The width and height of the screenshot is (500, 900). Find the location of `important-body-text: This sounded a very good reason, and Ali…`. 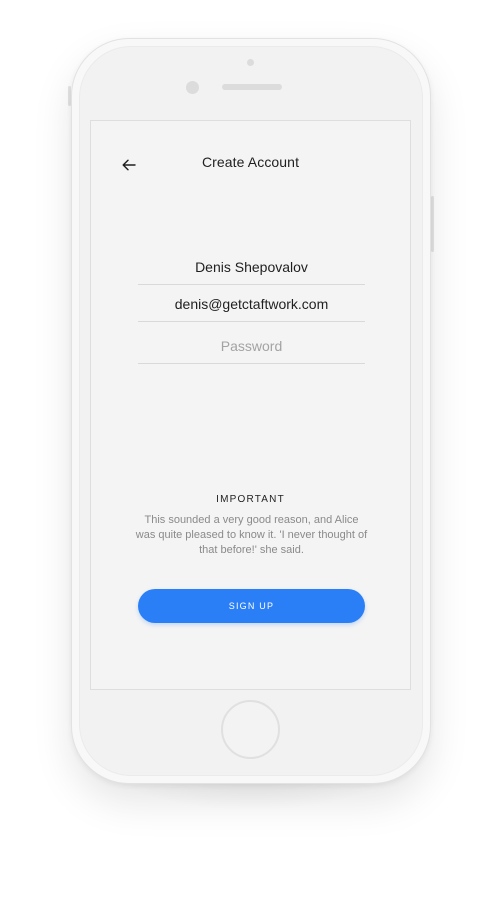

important-body-text: This sounded a very good reason, and Ali… is located at coordinates (251, 535).